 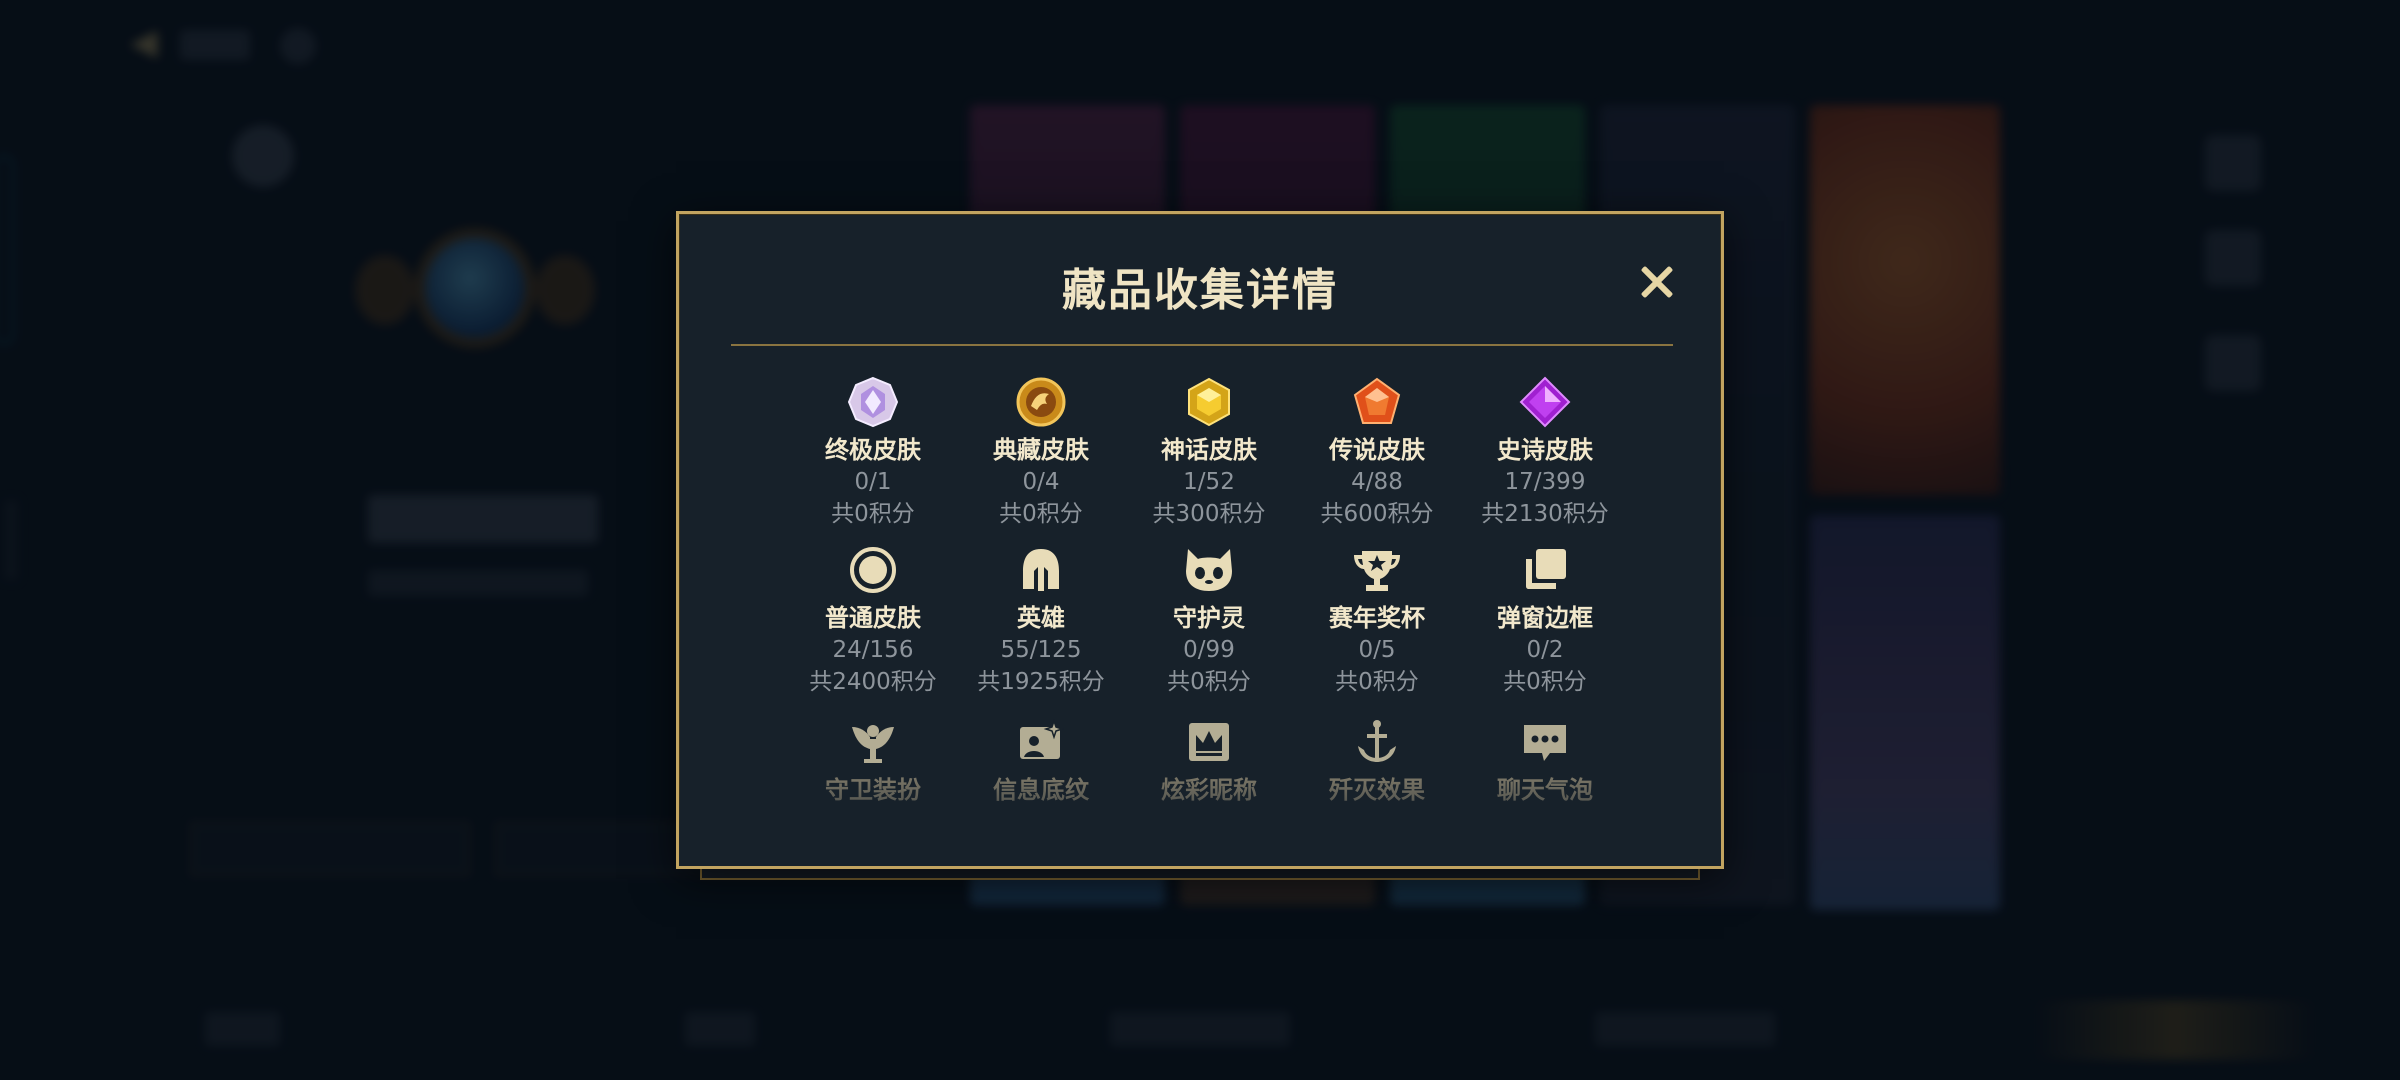 What do you see at coordinates (1377, 570) in the screenshot?
I see `trophy-icon` at bounding box center [1377, 570].